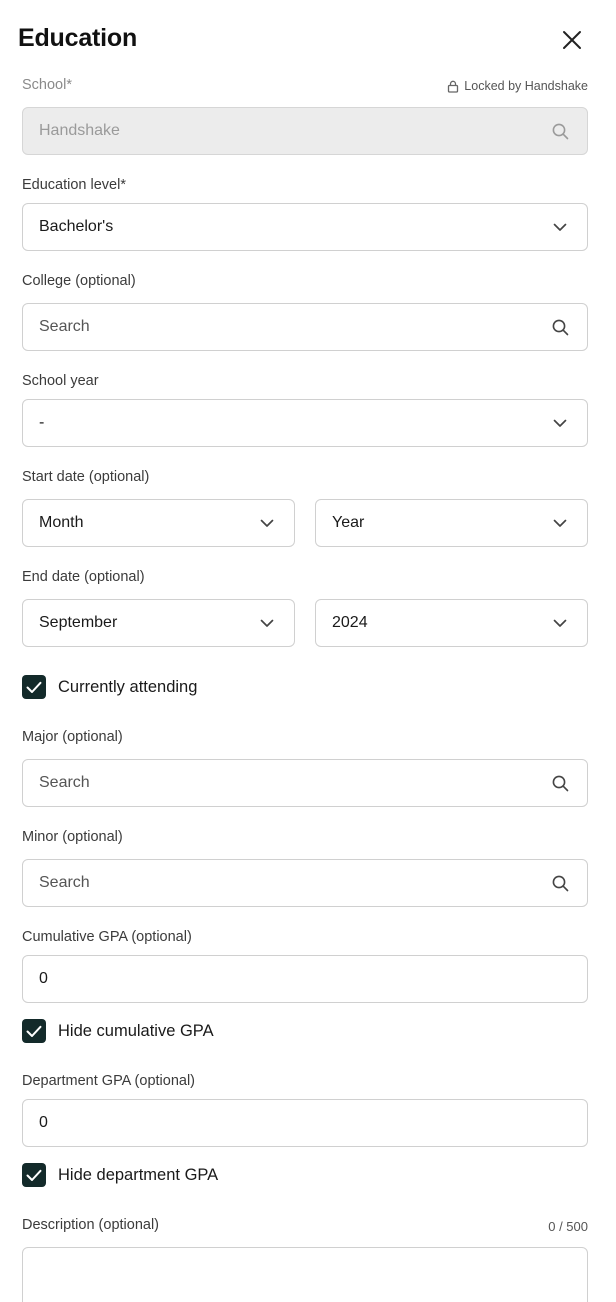  What do you see at coordinates (76, 226) in the screenshot?
I see `education-level-value: Bachelor's` at bounding box center [76, 226].